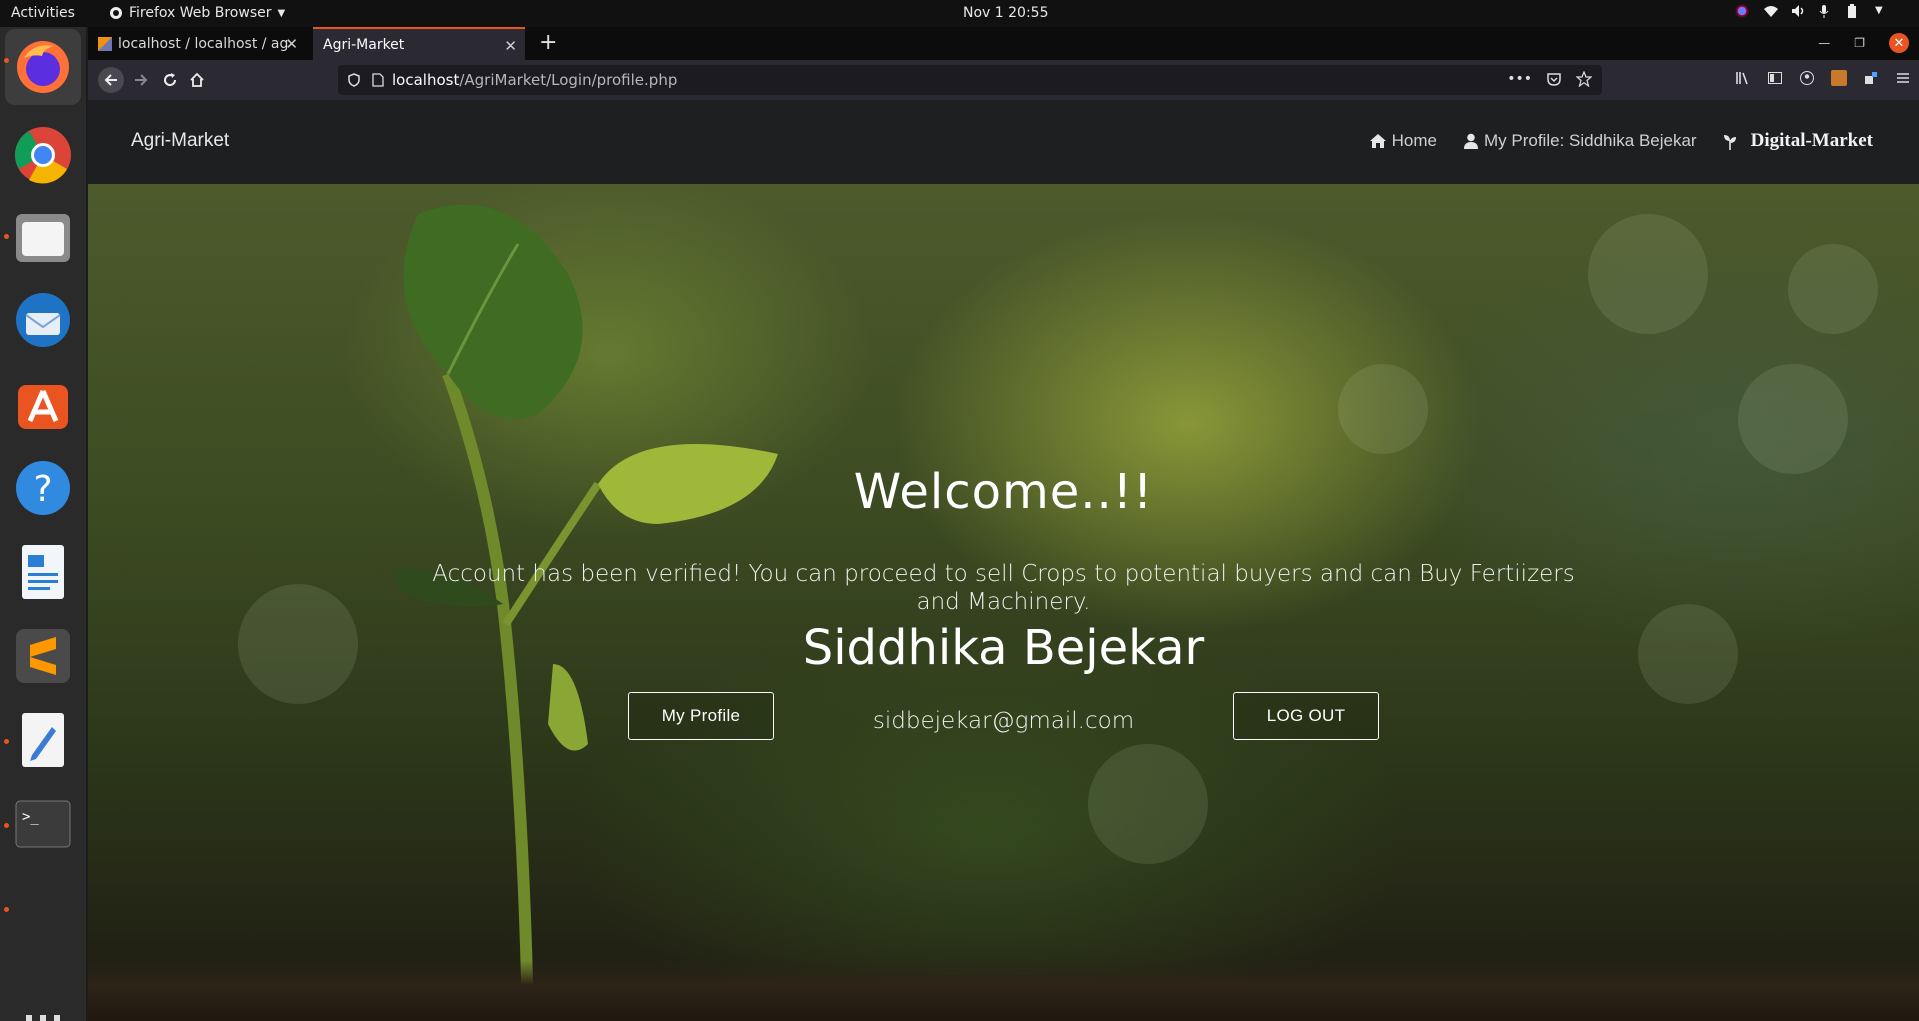  What do you see at coordinates (1824, 43) in the screenshot?
I see `minimize-icon: —` at bounding box center [1824, 43].